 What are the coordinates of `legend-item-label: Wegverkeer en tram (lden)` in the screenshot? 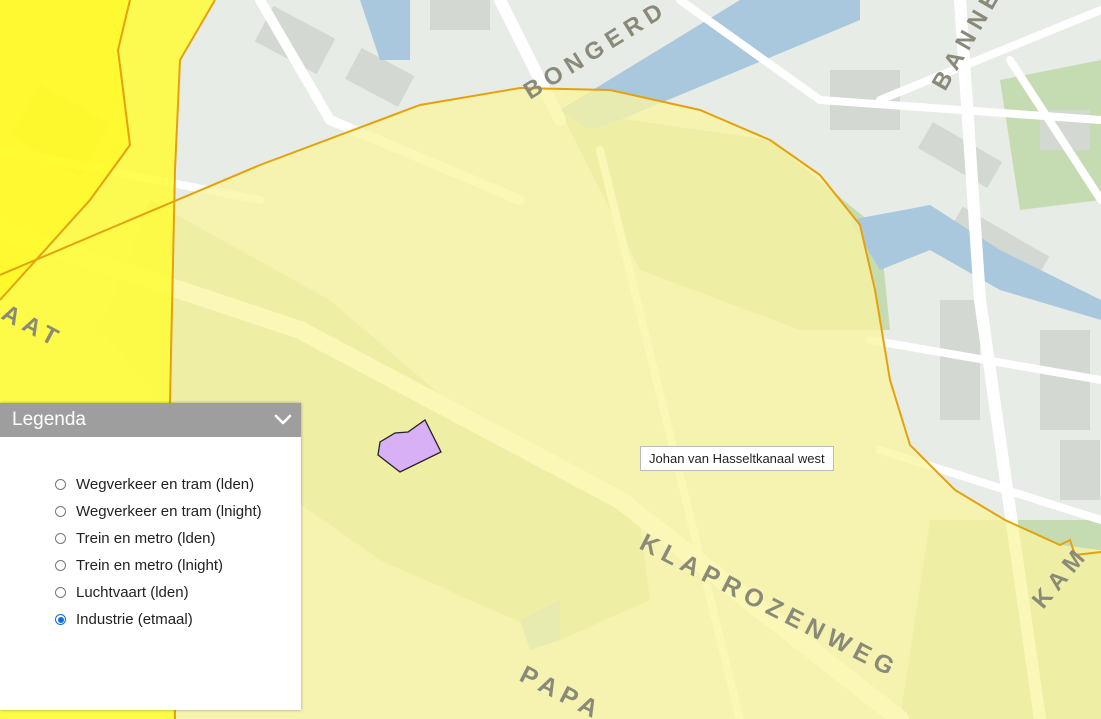 It's located at (165, 484).